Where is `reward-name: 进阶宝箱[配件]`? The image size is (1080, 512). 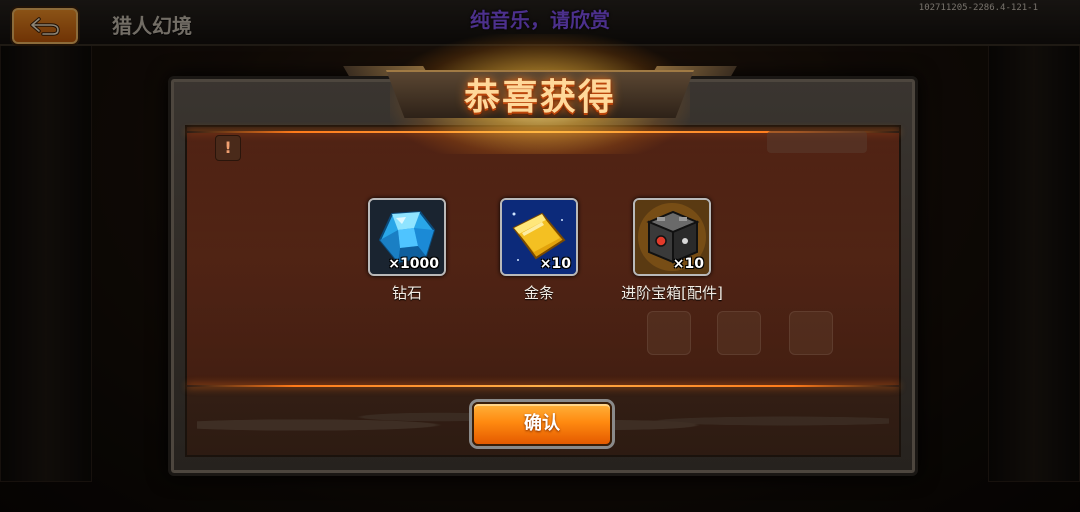 reward-name: 进阶宝箱[配件] is located at coordinates (672, 293).